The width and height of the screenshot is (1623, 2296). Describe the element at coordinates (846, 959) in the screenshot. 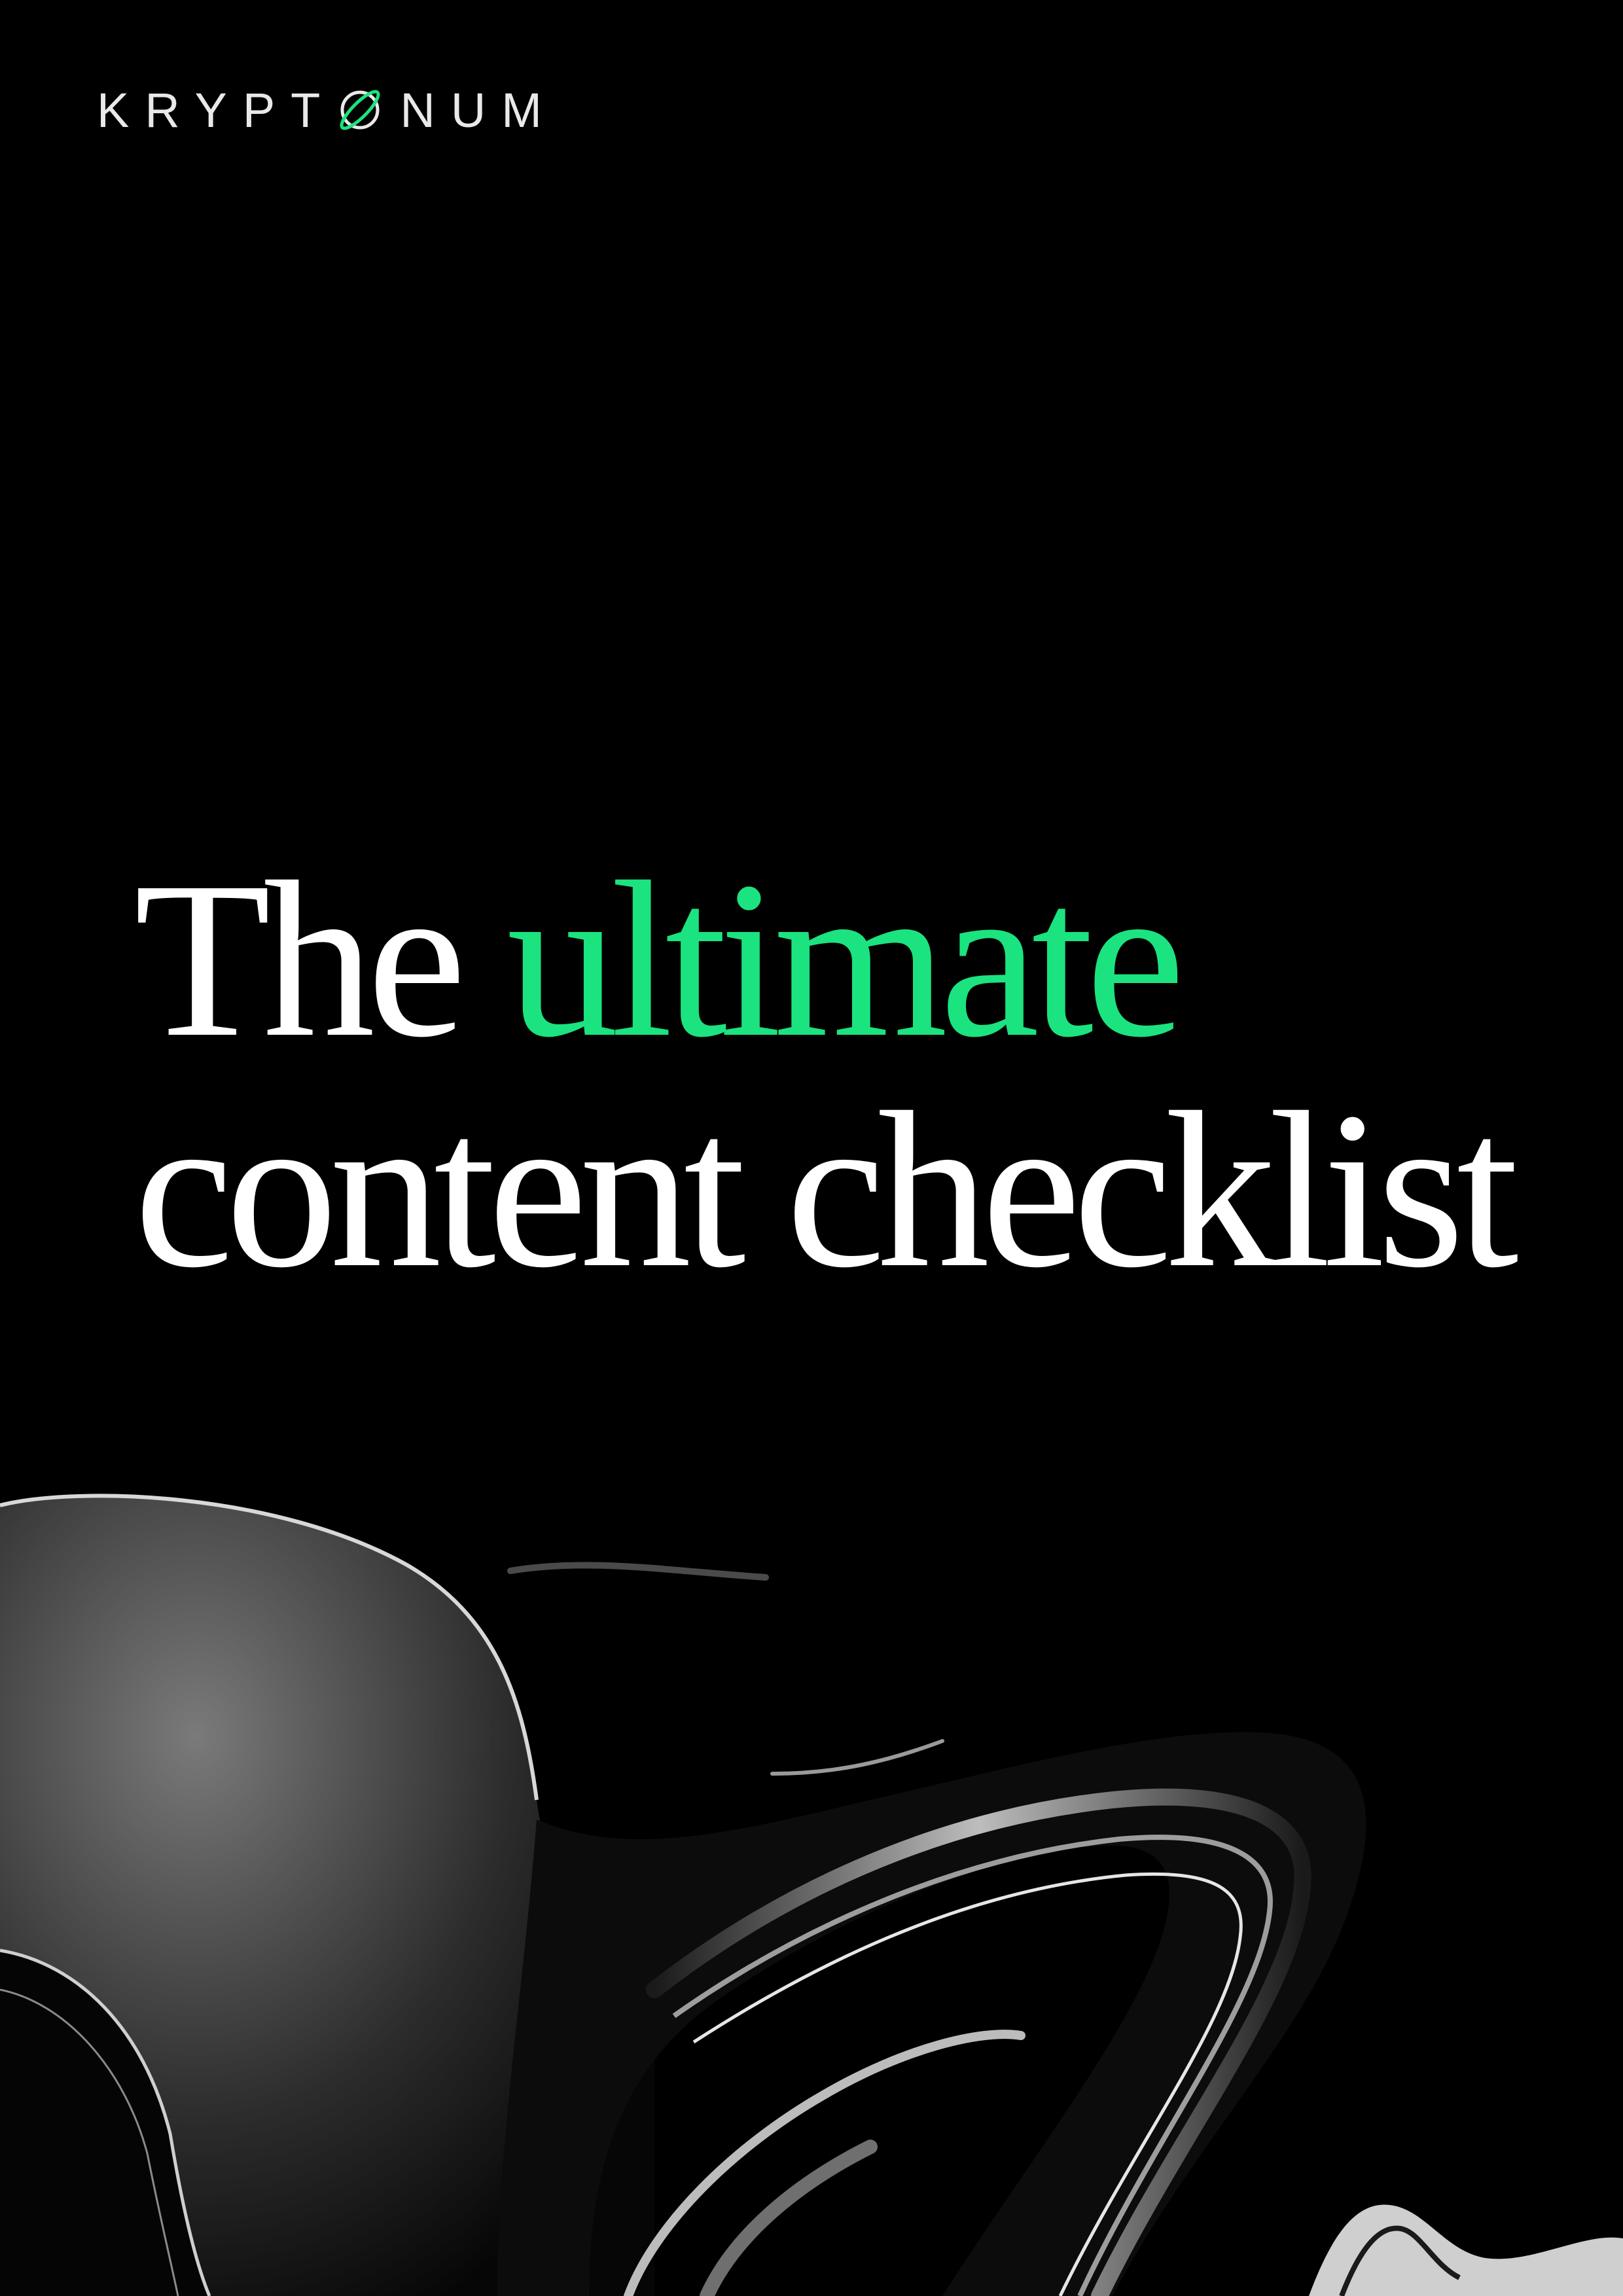

I see `title-accent-word: ultimate` at that location.